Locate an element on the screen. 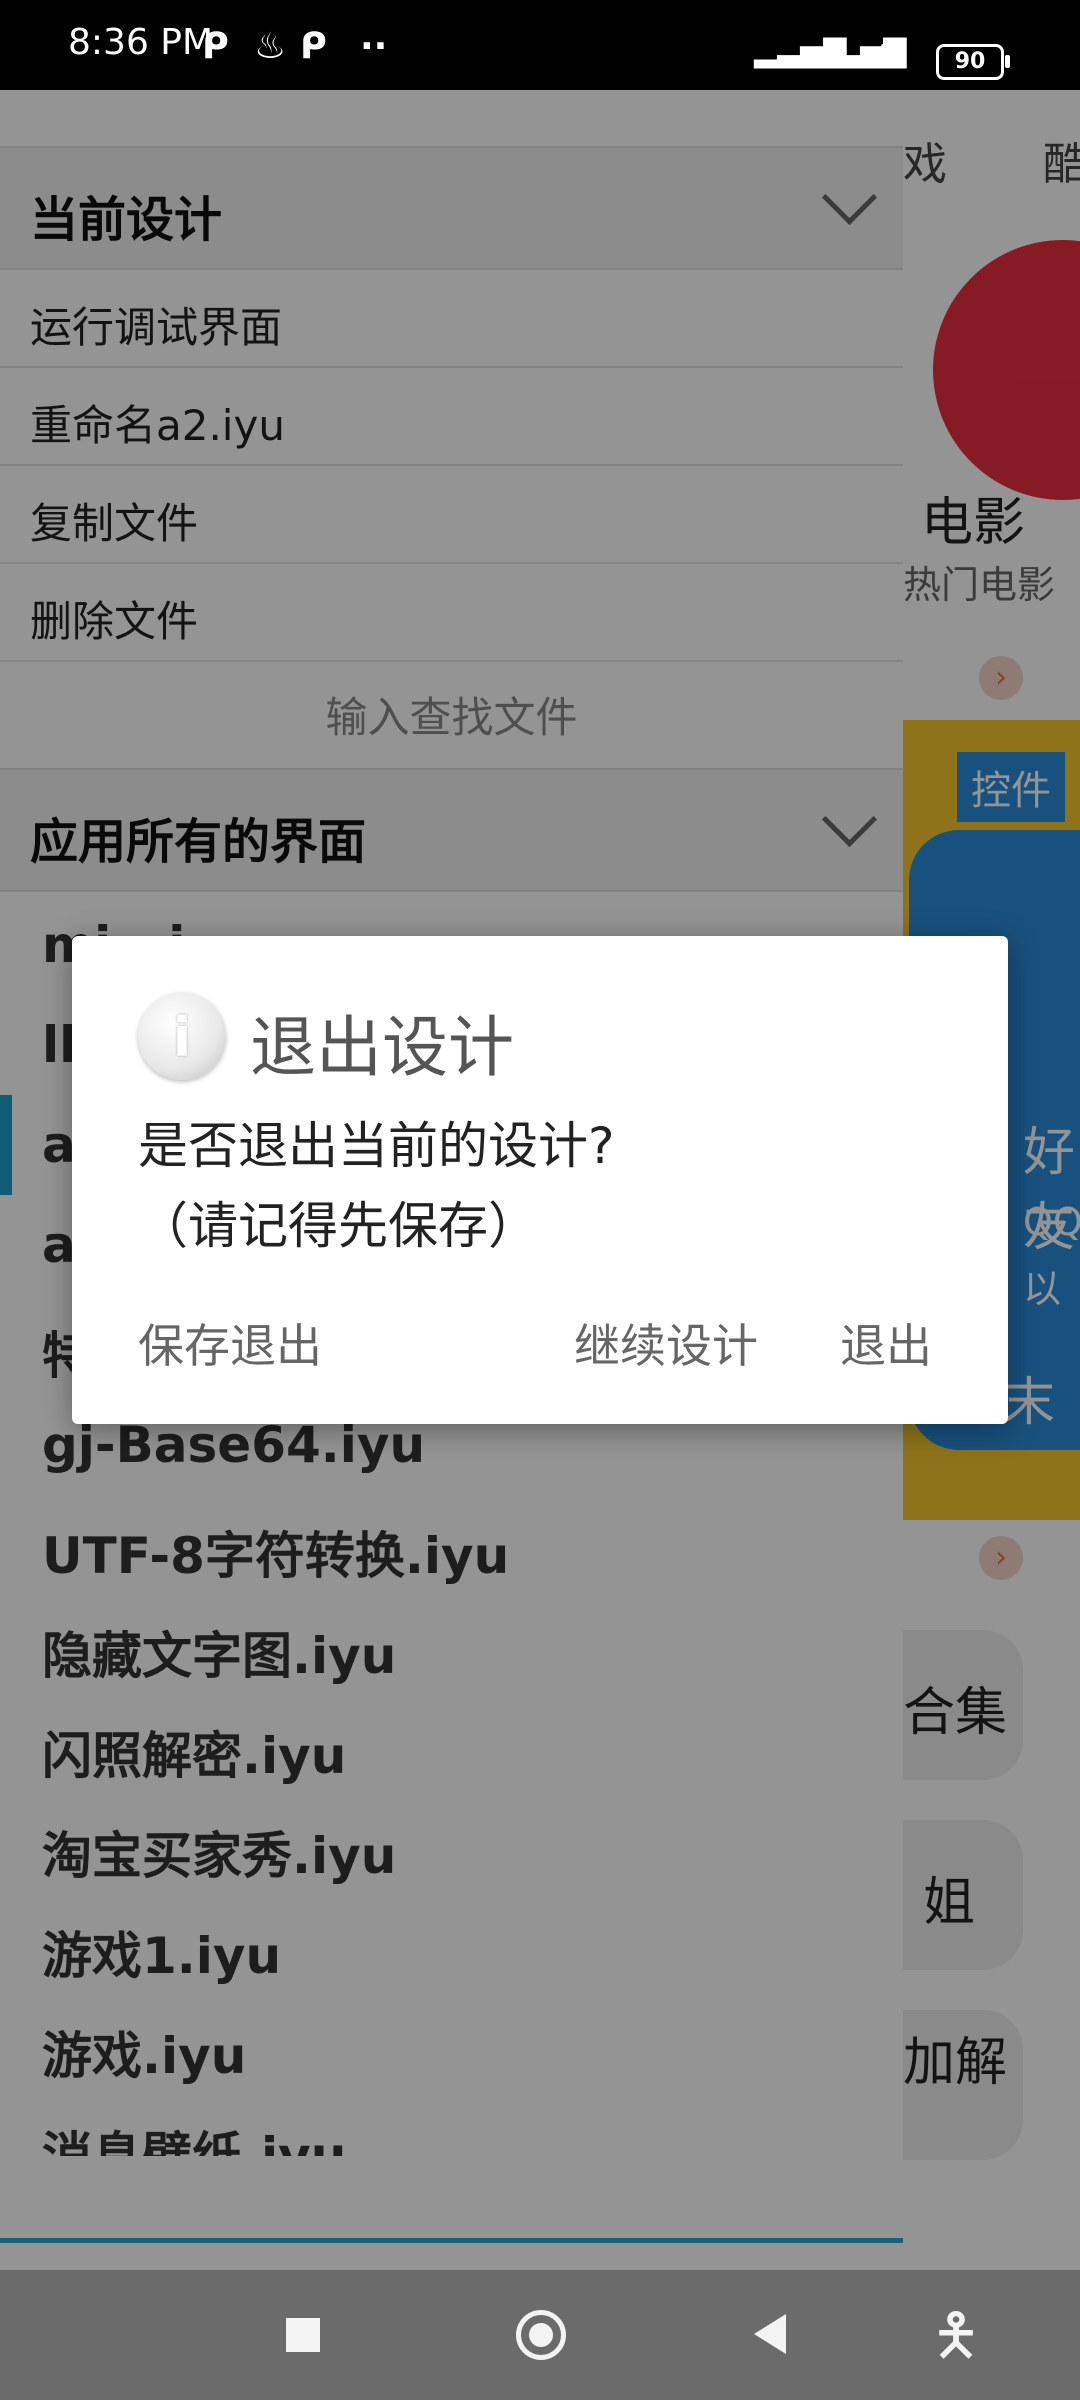 This screenshot has width=1080, height=2400. battery-icon: 90 is located at coordinates (973, 62).